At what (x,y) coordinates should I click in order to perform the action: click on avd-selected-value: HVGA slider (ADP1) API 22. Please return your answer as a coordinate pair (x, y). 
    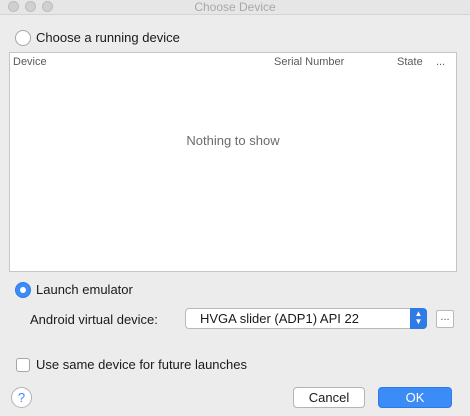
    Looking at the image, I should click on (279, 318).